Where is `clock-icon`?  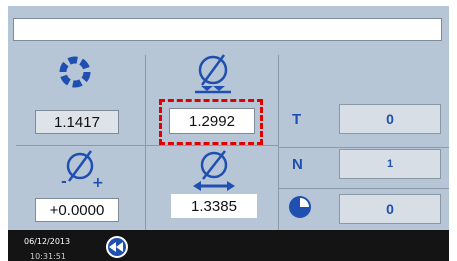 clock-icon is located at coordinates (300, 207).